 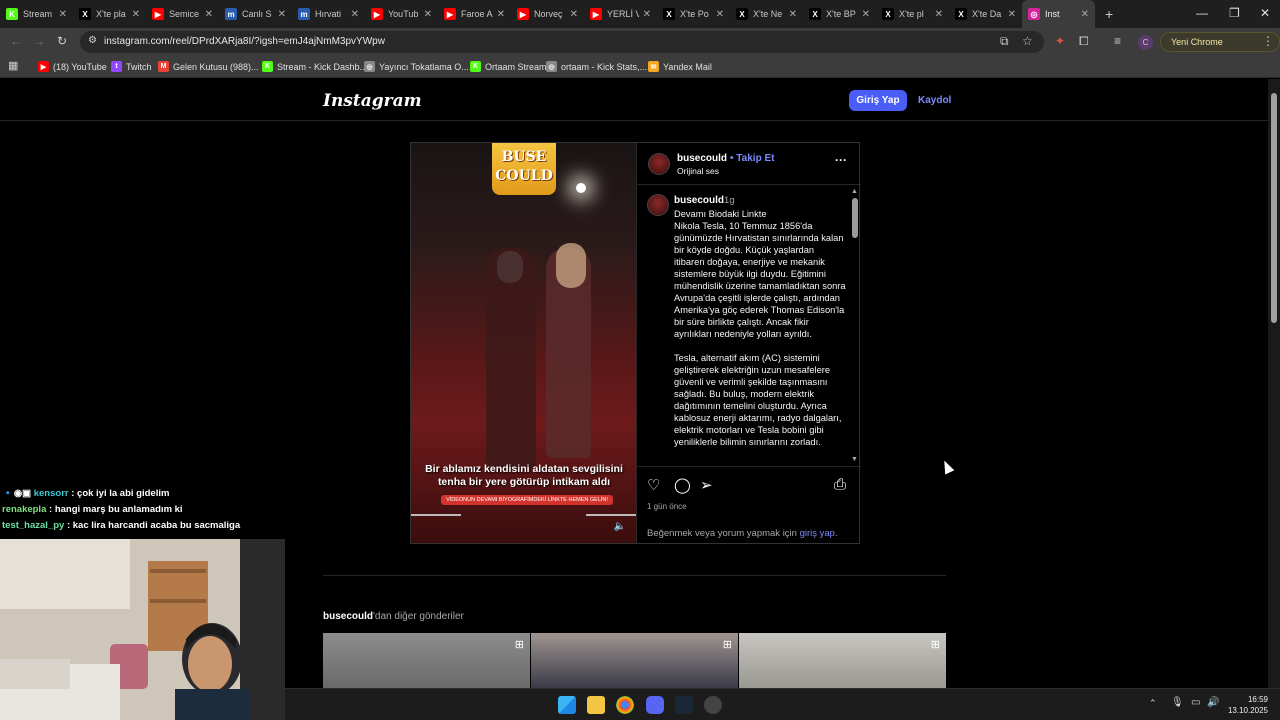 What do you see at coordinates (182, 14) in the screenshot?
I see `browser-tab: ▶ Semice ✕` at bounding box center [182, 14].